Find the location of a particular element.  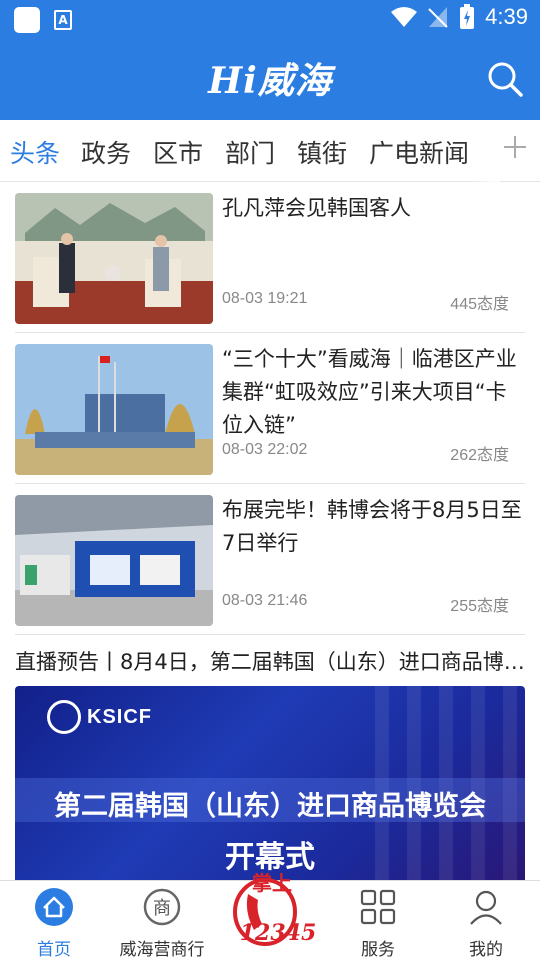

nav-profile: 我的 is located at coordinates (486, 920).